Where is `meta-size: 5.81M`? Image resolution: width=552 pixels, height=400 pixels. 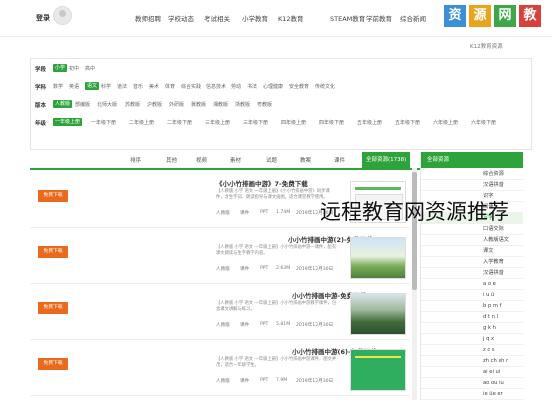
meta-size: 5.81M is located at coordinates (283, 324).